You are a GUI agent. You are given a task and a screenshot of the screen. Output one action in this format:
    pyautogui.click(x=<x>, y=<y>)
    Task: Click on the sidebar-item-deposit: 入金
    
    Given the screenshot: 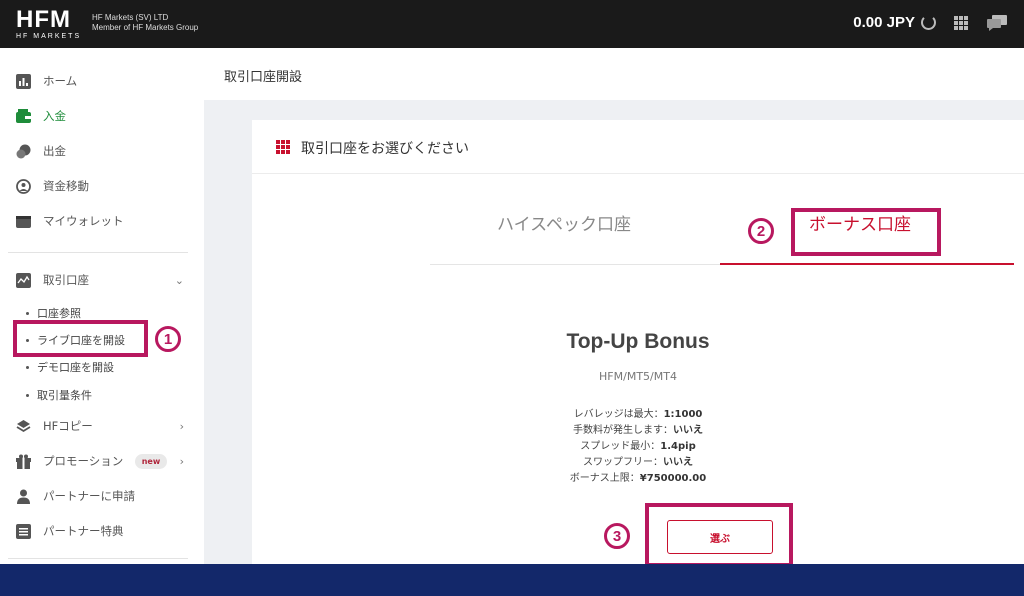 What is the action you would take?
    pyautogui.click(x=102, y=116)
    